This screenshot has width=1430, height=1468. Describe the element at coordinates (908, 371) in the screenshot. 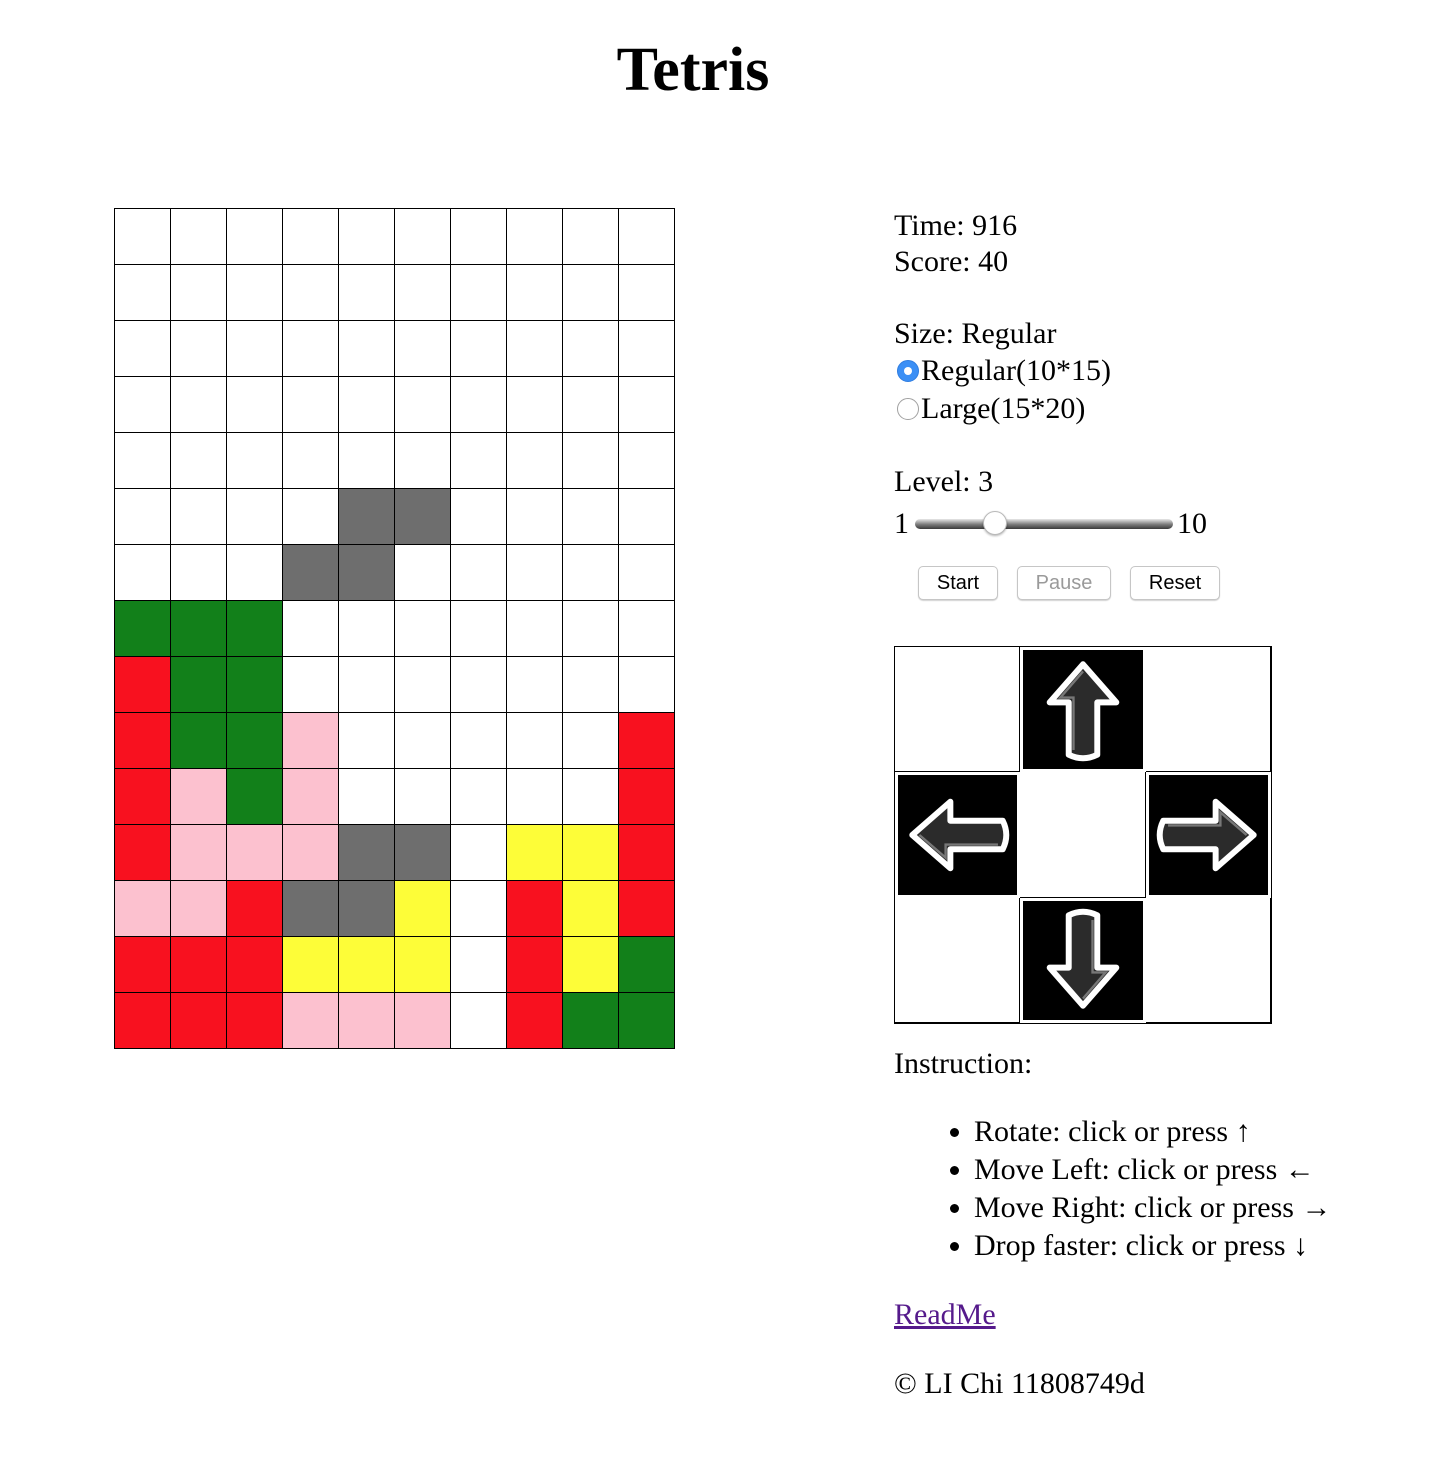

I see `size-radio-regular` at that location.